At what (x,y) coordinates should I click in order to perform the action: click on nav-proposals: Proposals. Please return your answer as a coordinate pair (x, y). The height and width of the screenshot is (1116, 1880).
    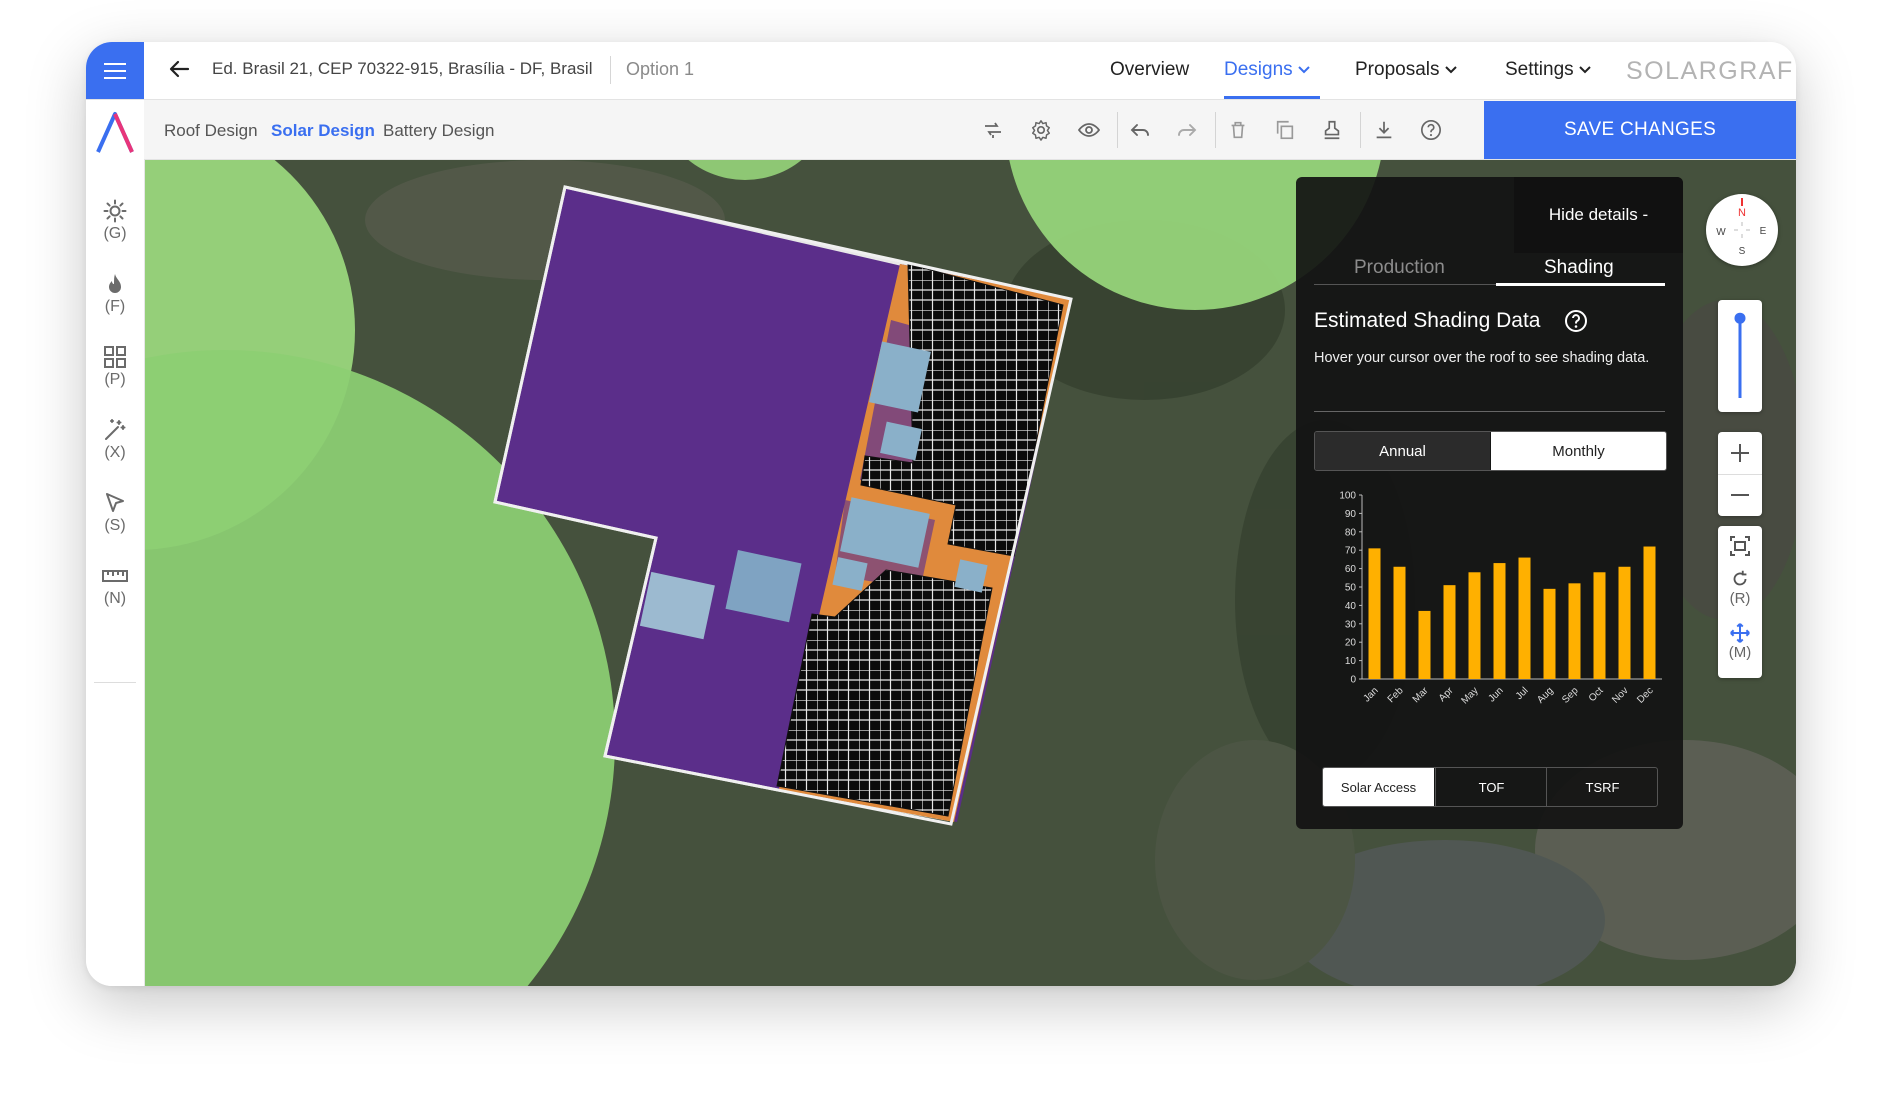
    Looking at the image, I should click on (1406, 70).